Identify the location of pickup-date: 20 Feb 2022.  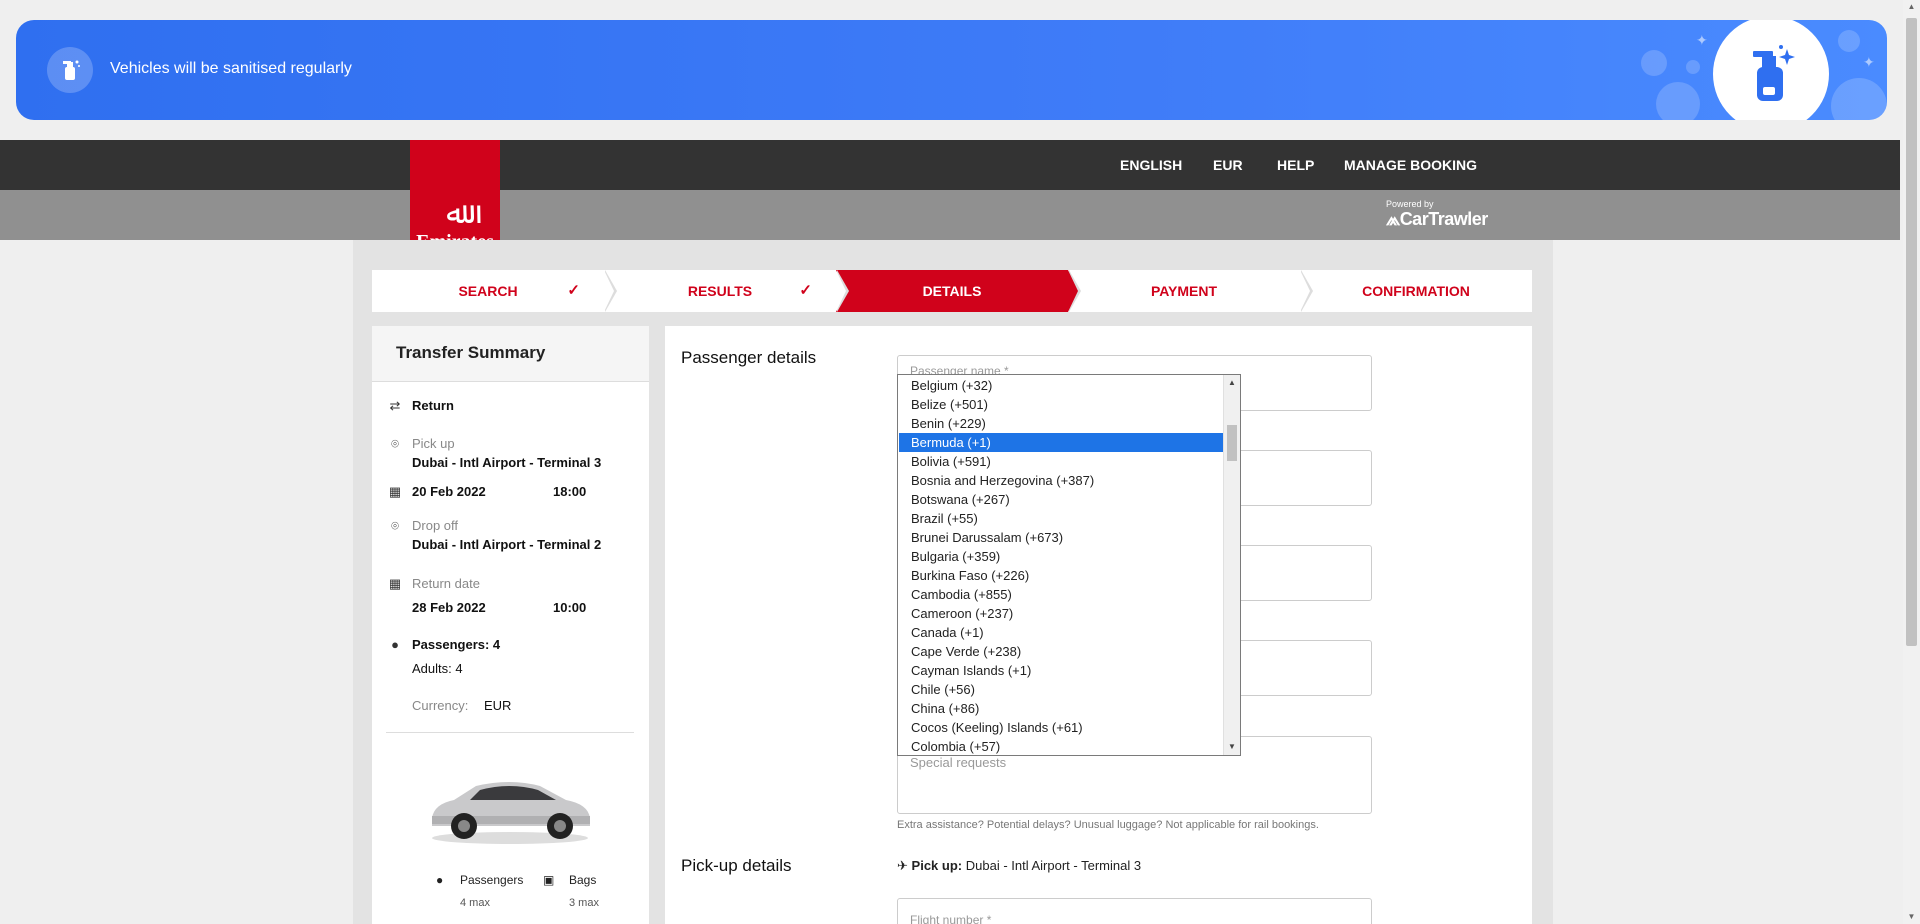
(449, 491).